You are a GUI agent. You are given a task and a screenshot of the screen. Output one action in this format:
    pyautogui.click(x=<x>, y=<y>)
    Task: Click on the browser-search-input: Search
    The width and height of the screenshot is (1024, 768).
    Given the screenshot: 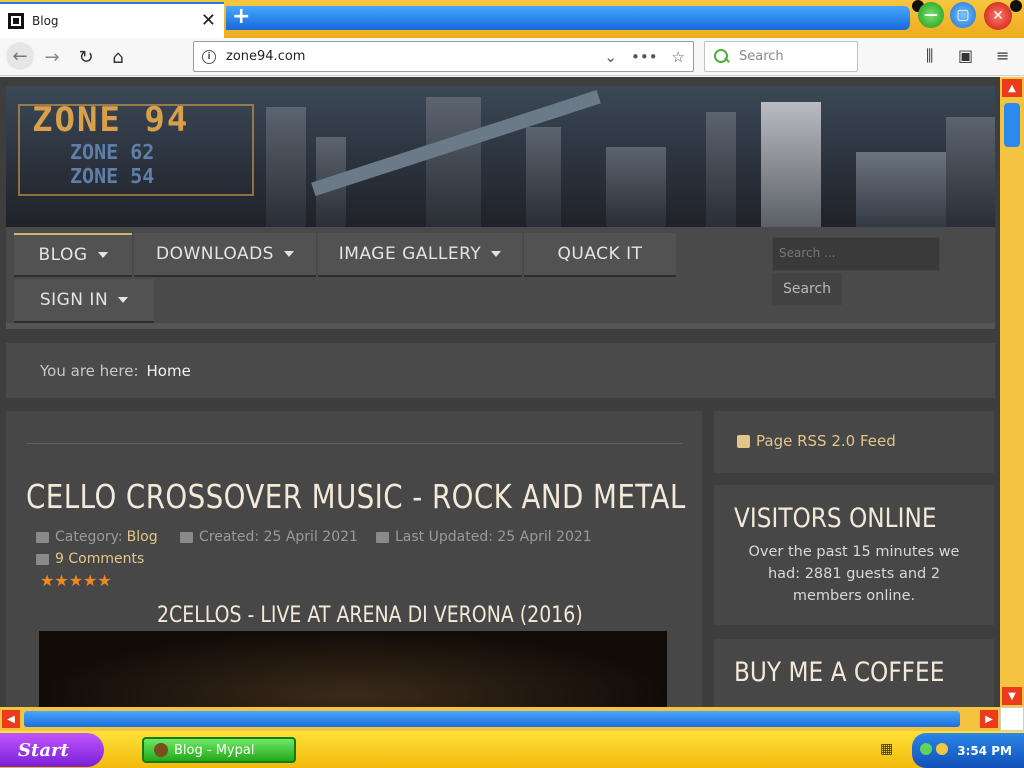 What is the action you would take?
    pyautogui.click(x=781, y=56)
    